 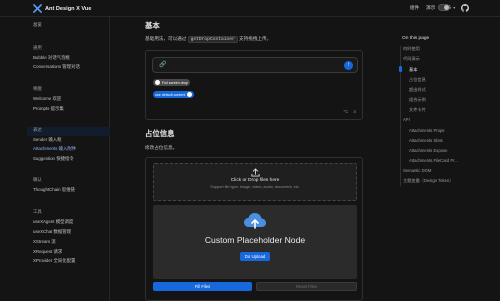 I want to click on upload-icon, so click(x=255, y=172).